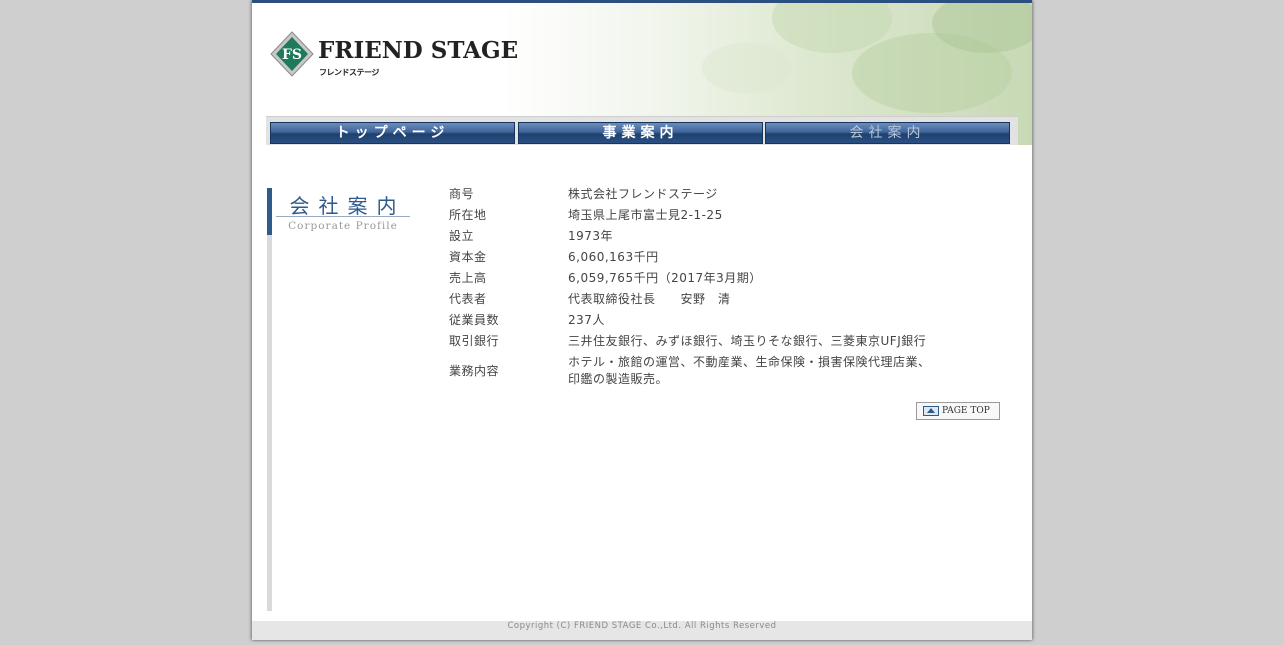  I want to click on header-leaf-decoration, so click(747, 68).